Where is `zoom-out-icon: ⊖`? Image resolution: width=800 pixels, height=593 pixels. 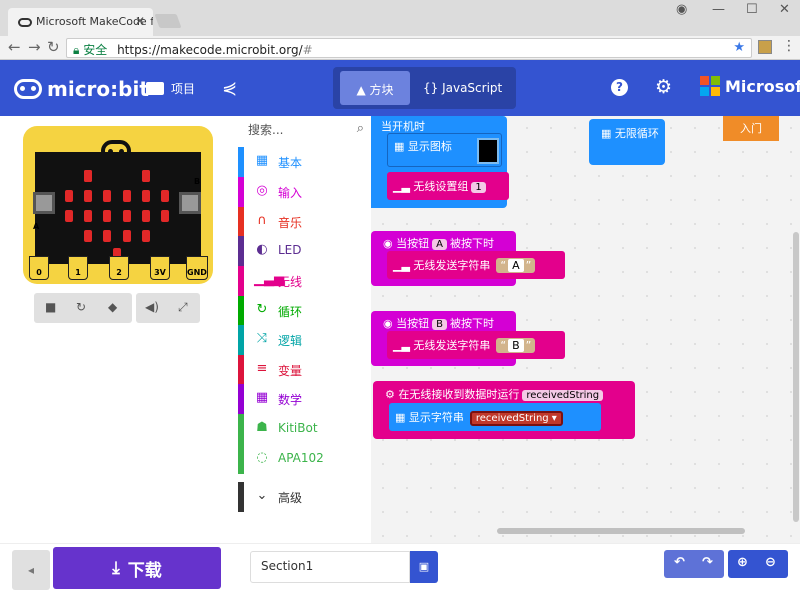
zoom-out-icon: ⊖ is located at coordinates (770, 562).